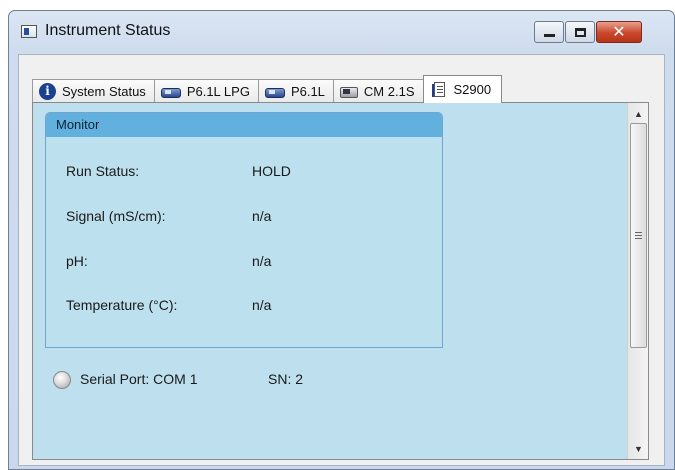 This screenshot has width=675, height=470. I want to click on signal-value: n/a, so click(262, 216).